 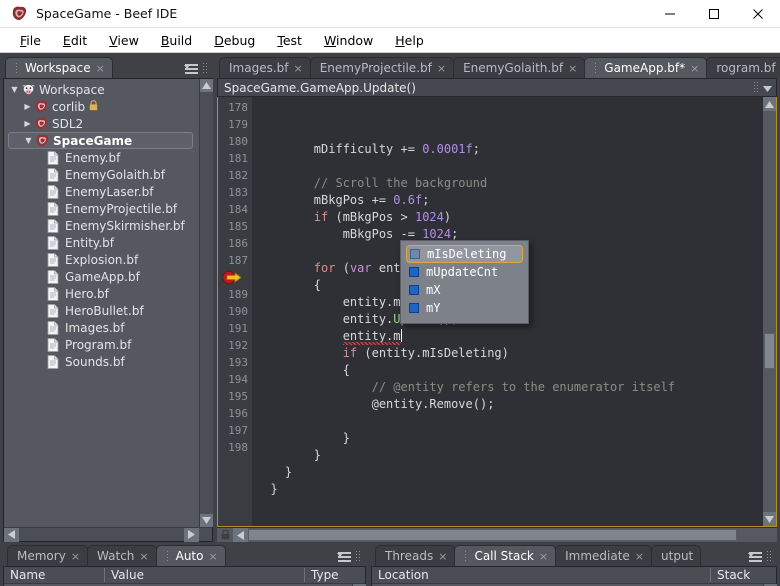 What do you see at coordinates (101, 310) in the screenshot?
I see `tree-item-herobullet-bf: HeroBullet.bf` at bounding box center [101, 310].